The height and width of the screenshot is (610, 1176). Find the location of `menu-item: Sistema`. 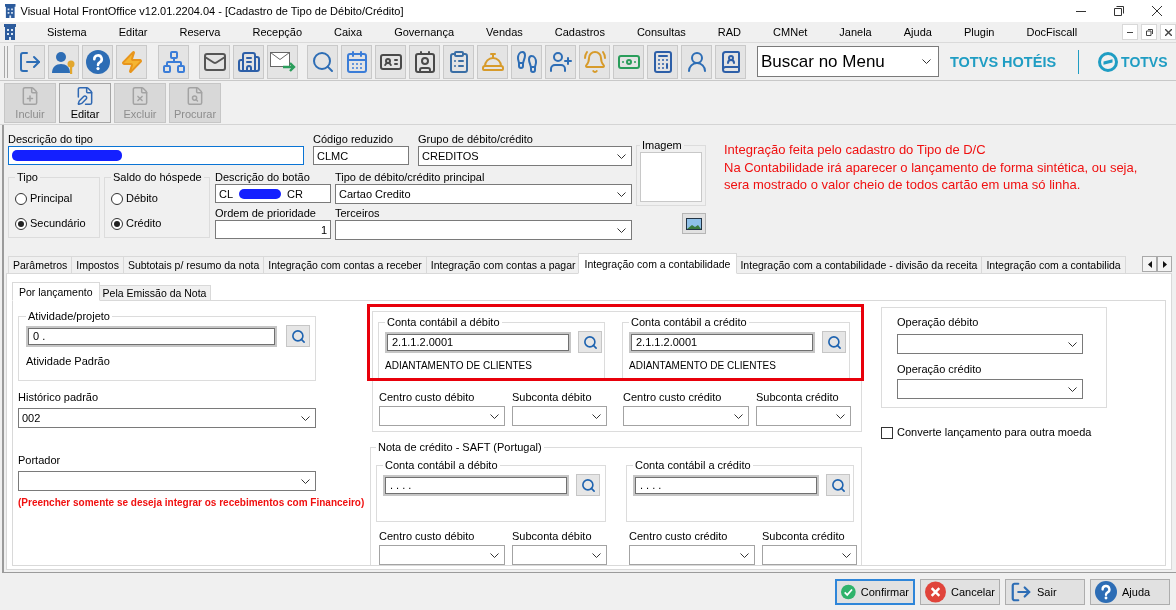

menu-item: Sistema is located at coordinates (67, 32).